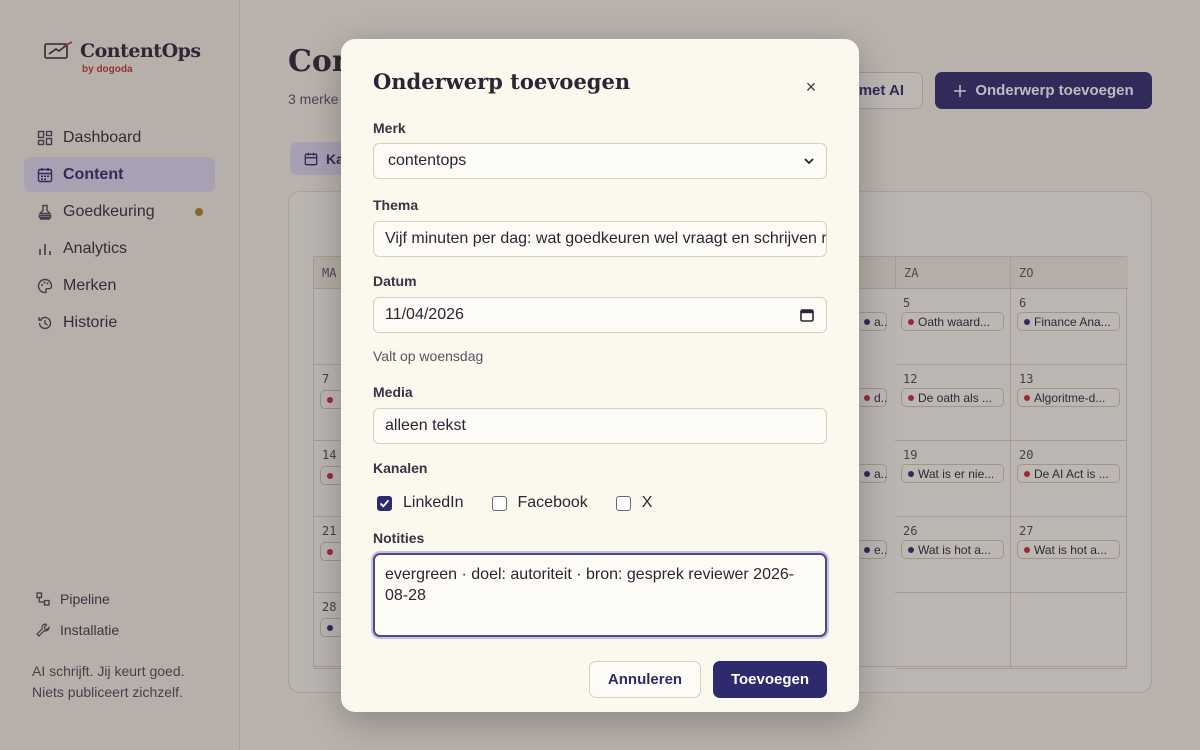  What do you see at coordinates (600, 315) in the screenshot?
I see `datum-input: 11/04/2026` at bounding box center [600, 315].